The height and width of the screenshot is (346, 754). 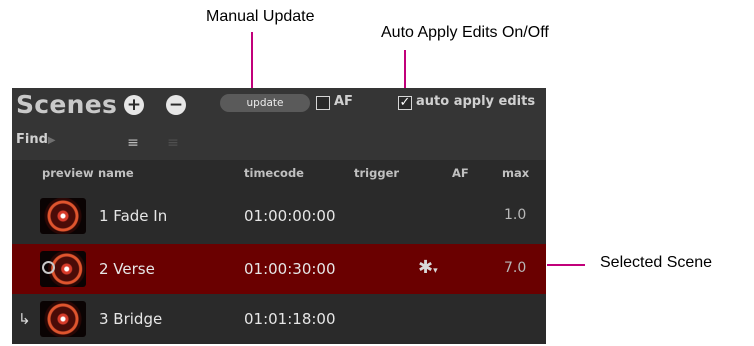 I want to click on selected-scene-leader, so click(x=566, y=265).